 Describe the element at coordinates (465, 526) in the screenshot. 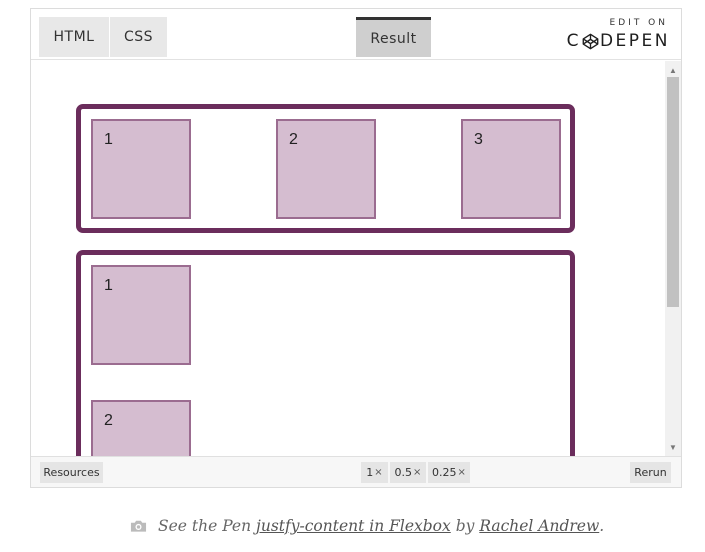

I see `caption-by: by` at that location.